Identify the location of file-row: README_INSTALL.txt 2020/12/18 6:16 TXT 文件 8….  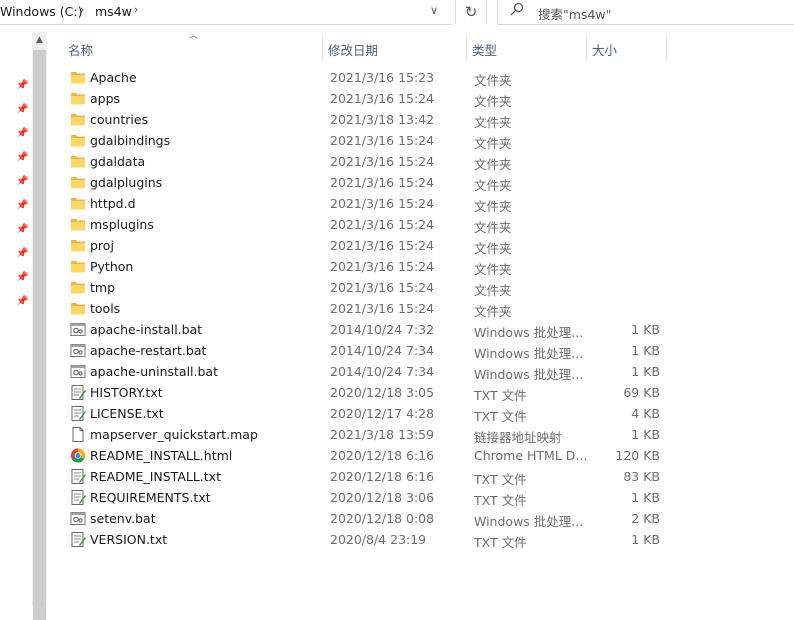
(372, 476).